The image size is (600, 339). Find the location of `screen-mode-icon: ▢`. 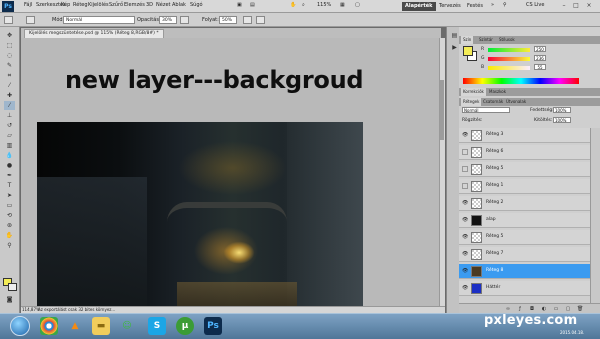

screen-mode-icon: ▢ is located at coordinates (357, 5).